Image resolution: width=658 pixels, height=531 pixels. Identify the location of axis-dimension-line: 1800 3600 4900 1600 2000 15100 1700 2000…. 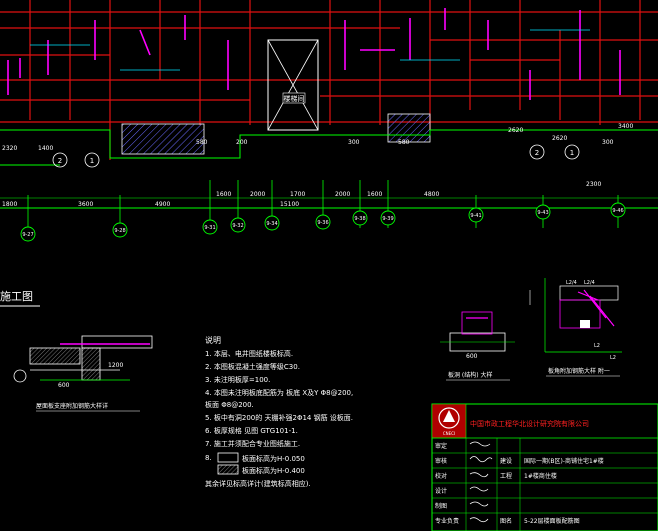
(329, 211).